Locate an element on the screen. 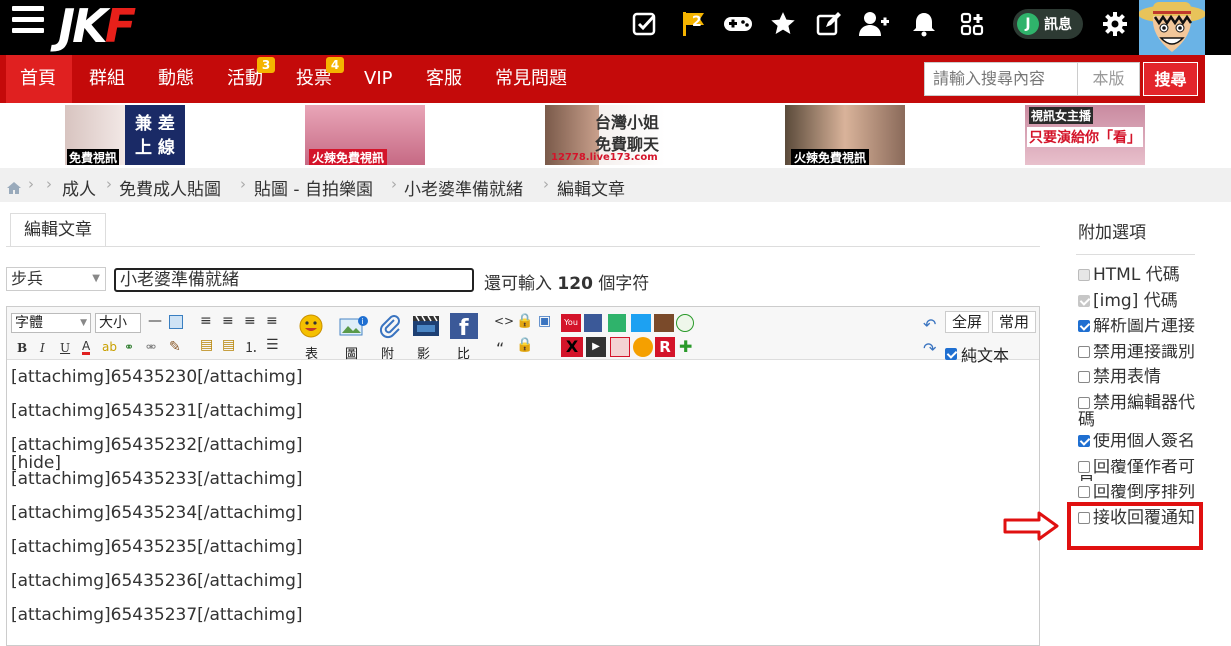 The width and height of the screenshot is (1231, 646). instagram-icon is located at coordinates (664, 323).